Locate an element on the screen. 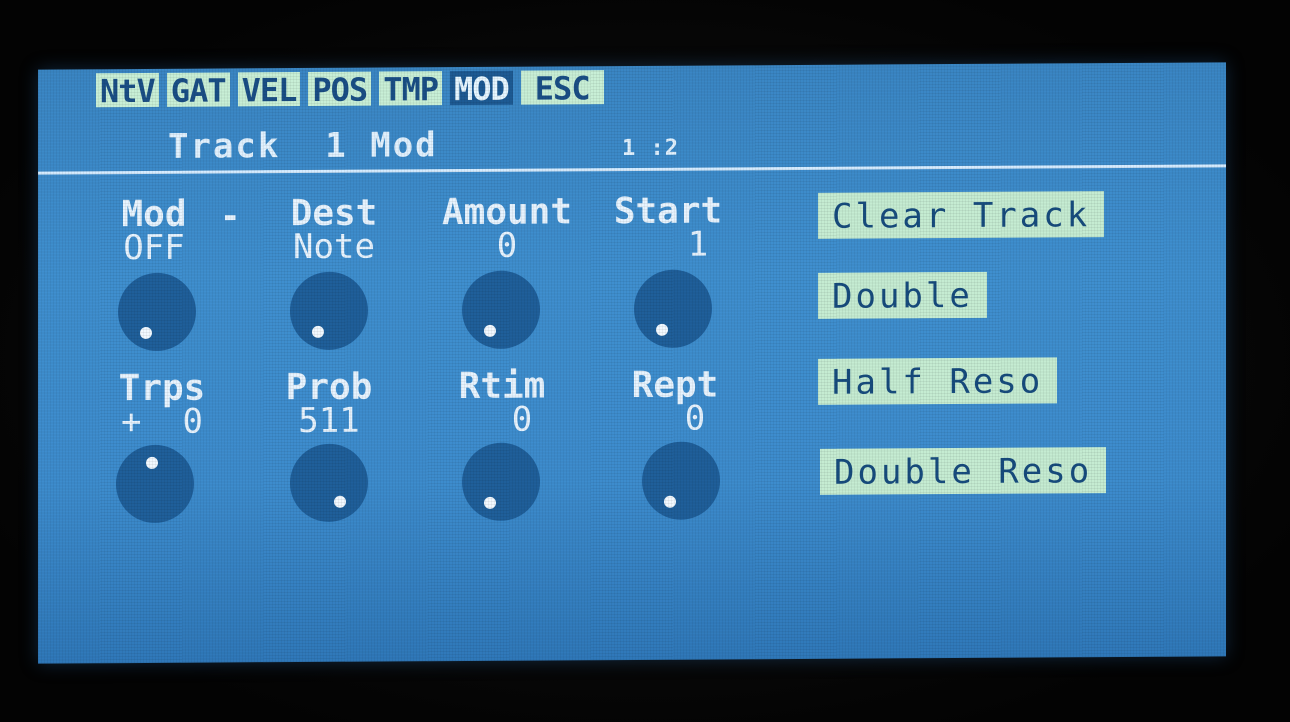  page-title: Track 1 Mod is located at coordinates (303, 146).